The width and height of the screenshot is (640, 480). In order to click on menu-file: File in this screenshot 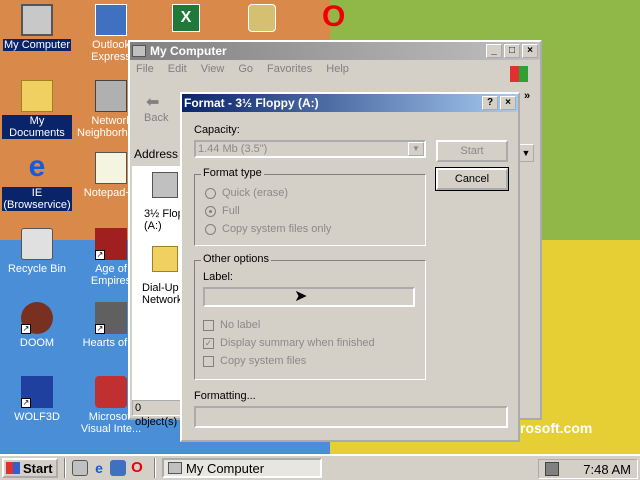, I will do `click(145, 69)`.